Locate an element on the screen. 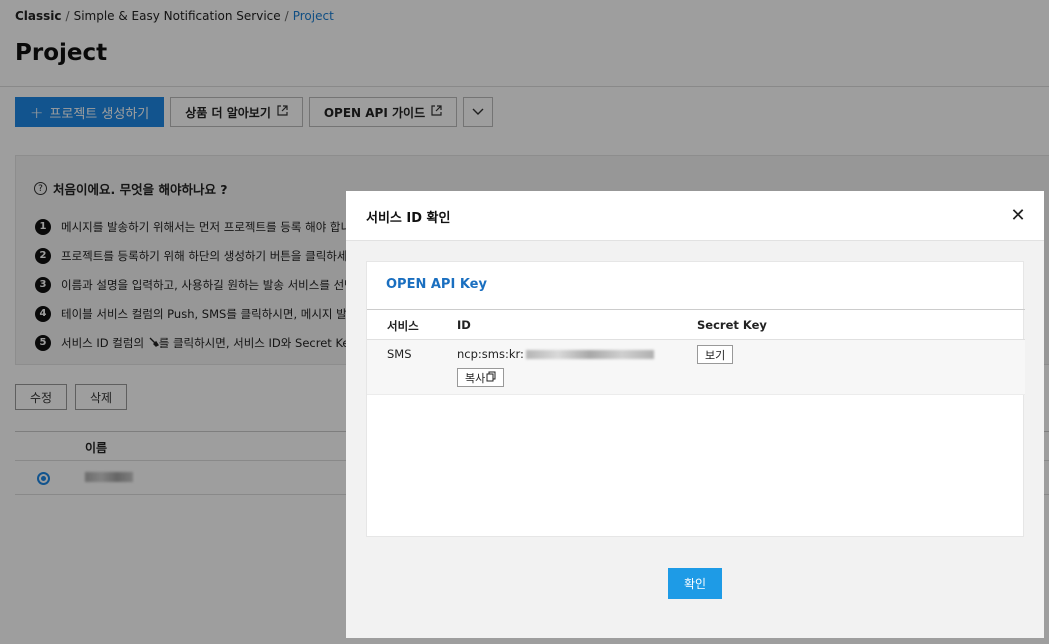 The height and width of the screenshot is (644, 1049). api-table-header: 서비스 ID Secret Key is located at coordinates (696, 324).